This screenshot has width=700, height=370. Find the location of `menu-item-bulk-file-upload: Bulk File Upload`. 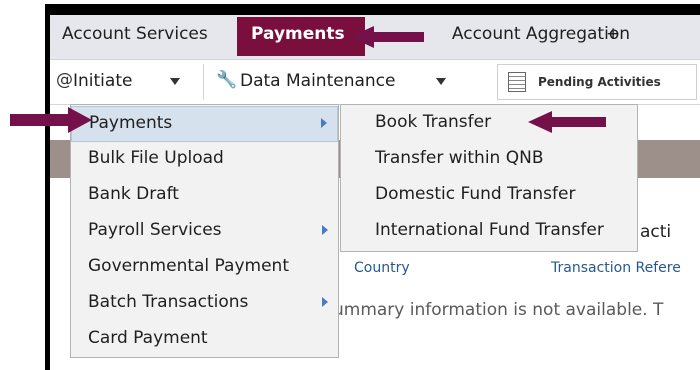

menu-item-bulk-file-upload: Bulk File Upload is located at coordinates (204, 160).